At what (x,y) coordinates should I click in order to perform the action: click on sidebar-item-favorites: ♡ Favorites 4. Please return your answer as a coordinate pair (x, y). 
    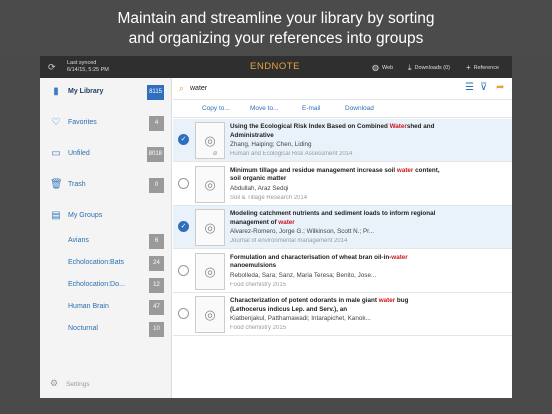
    Looking at the image, I should click on (106, 124).